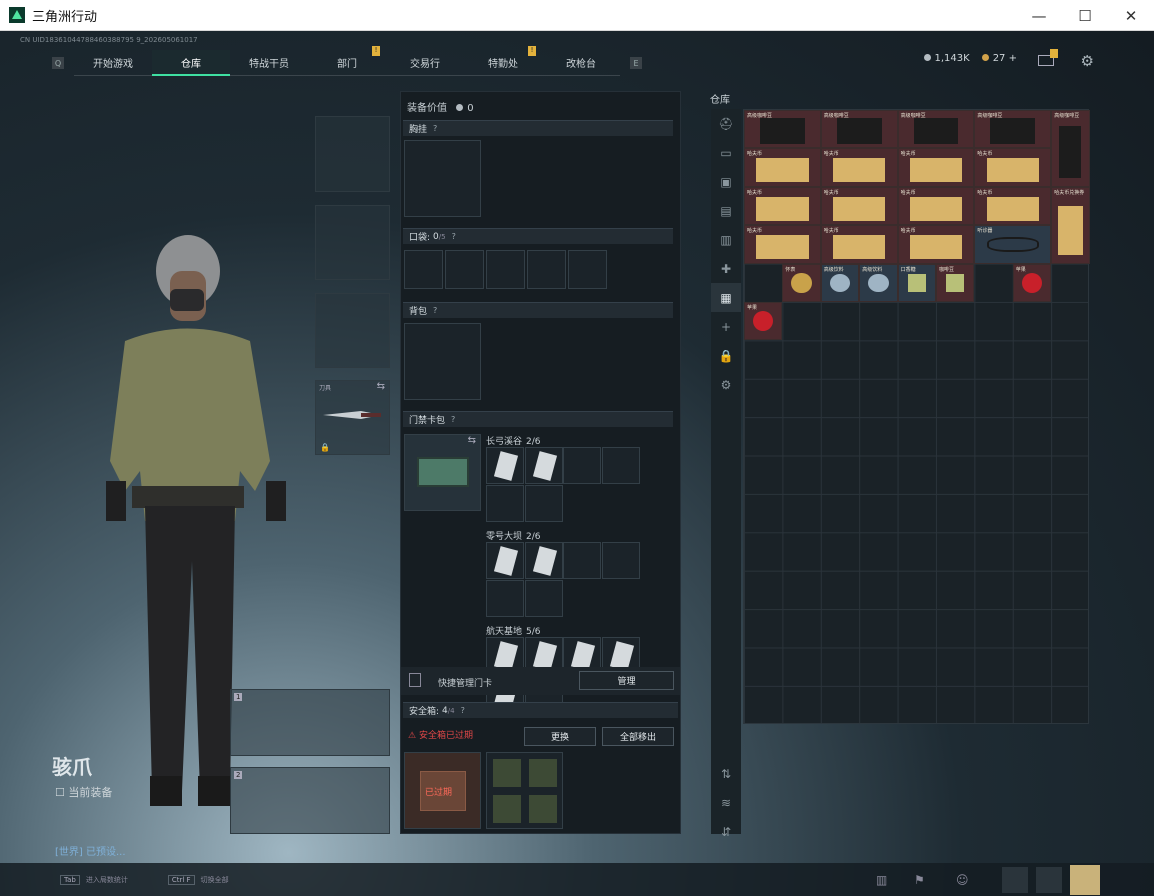  Describe the element at coordinates (881, 880) in the screenshot. I see `stats-icon: ▥` at that location.